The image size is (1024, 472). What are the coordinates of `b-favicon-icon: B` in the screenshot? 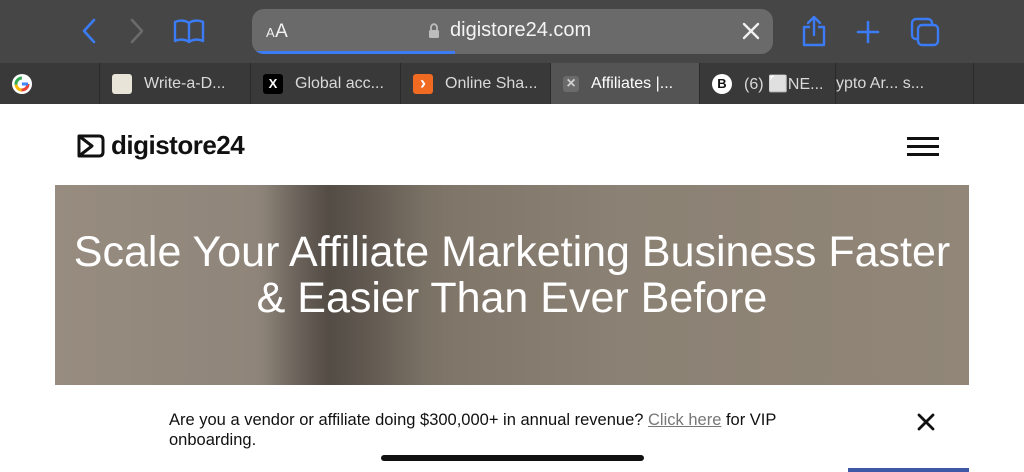 It's located at (722, 83).